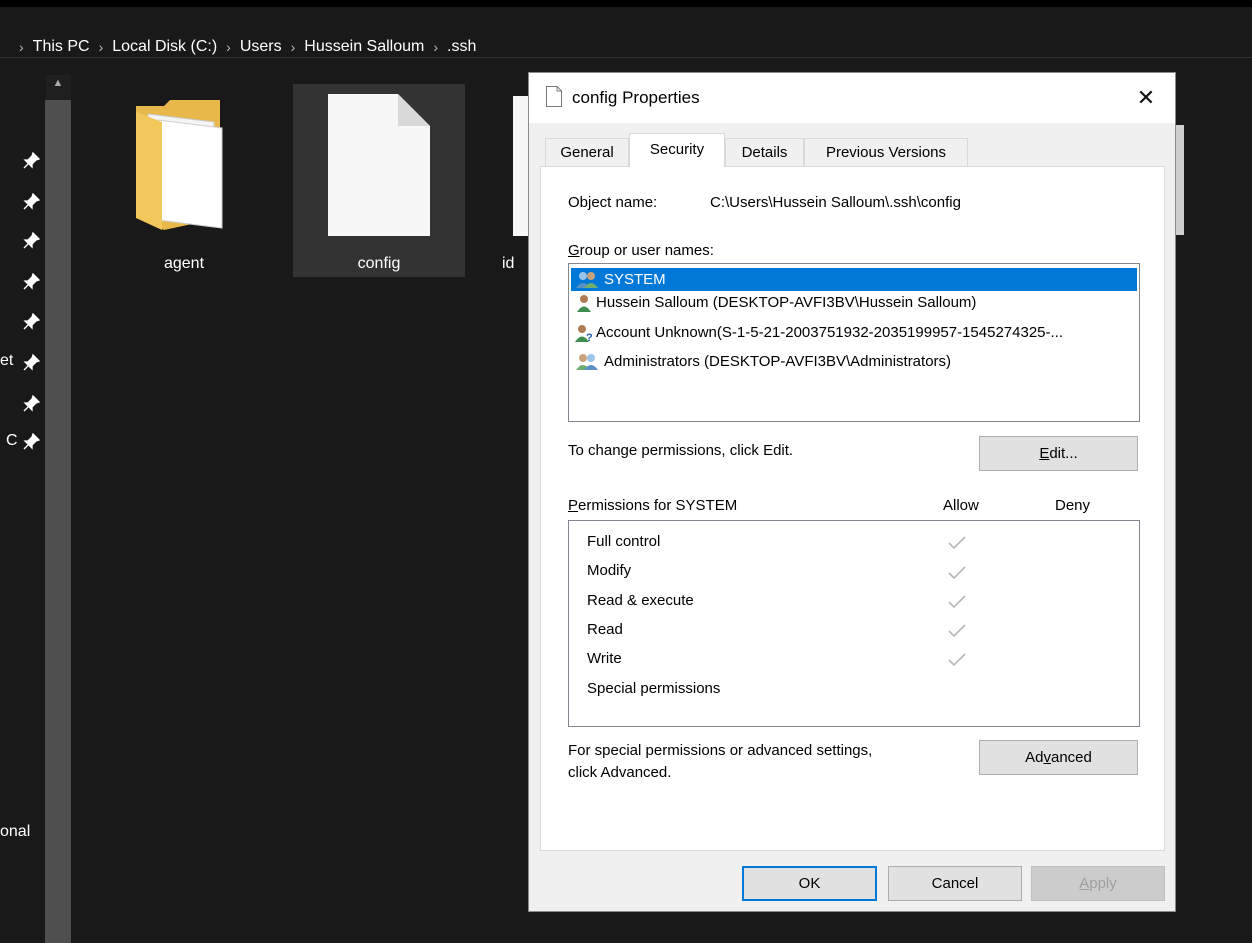  I want to click on background-window-edge, so click(1179, 180).